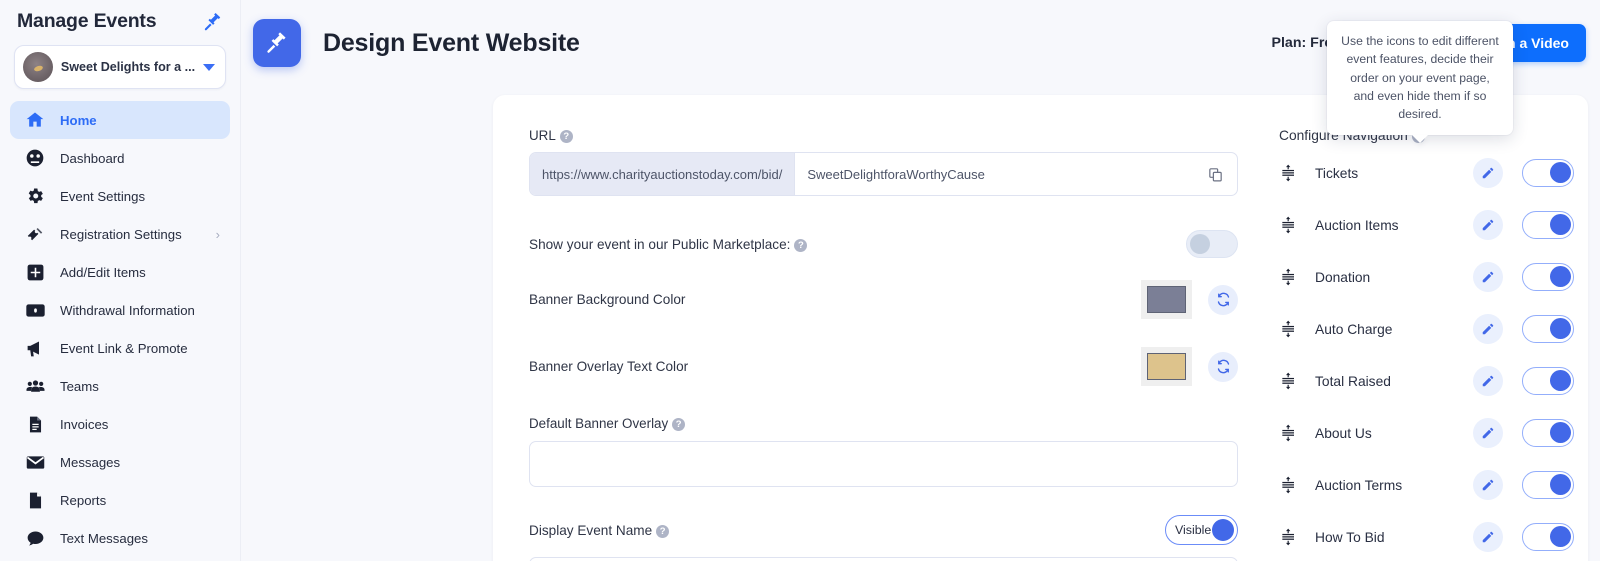 The height and width of the screenshot is (561, 1600). Describe the element at coordinates (35, 538) in the screenshot. I see `chat-bubble-icon` at that location.